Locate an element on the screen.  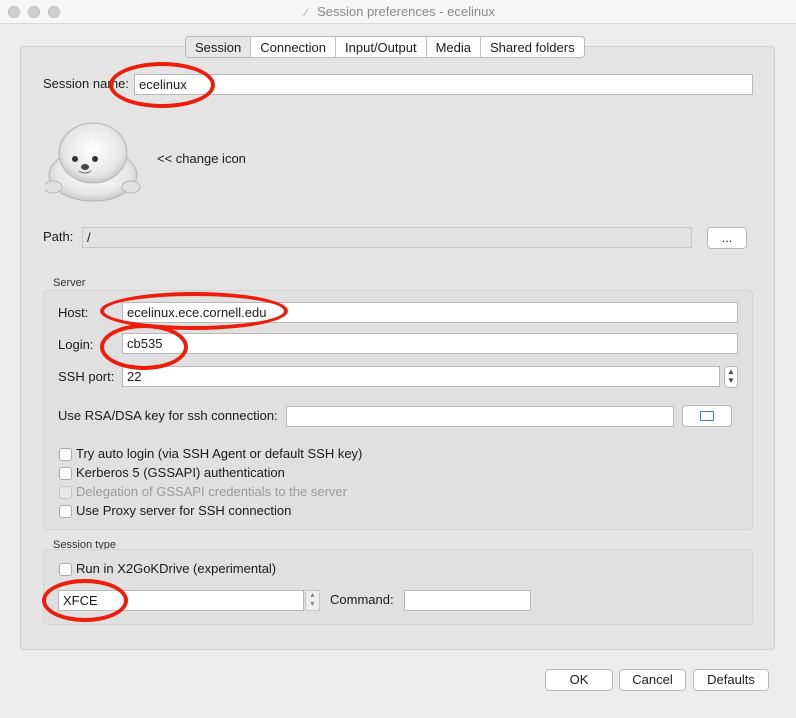
folder-icon is located at coordinates (707, 416).